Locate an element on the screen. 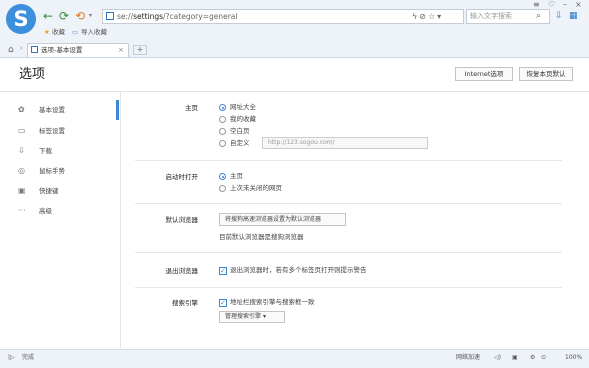  zoom-icon: ⊙ is located at coordinates (543, 358).